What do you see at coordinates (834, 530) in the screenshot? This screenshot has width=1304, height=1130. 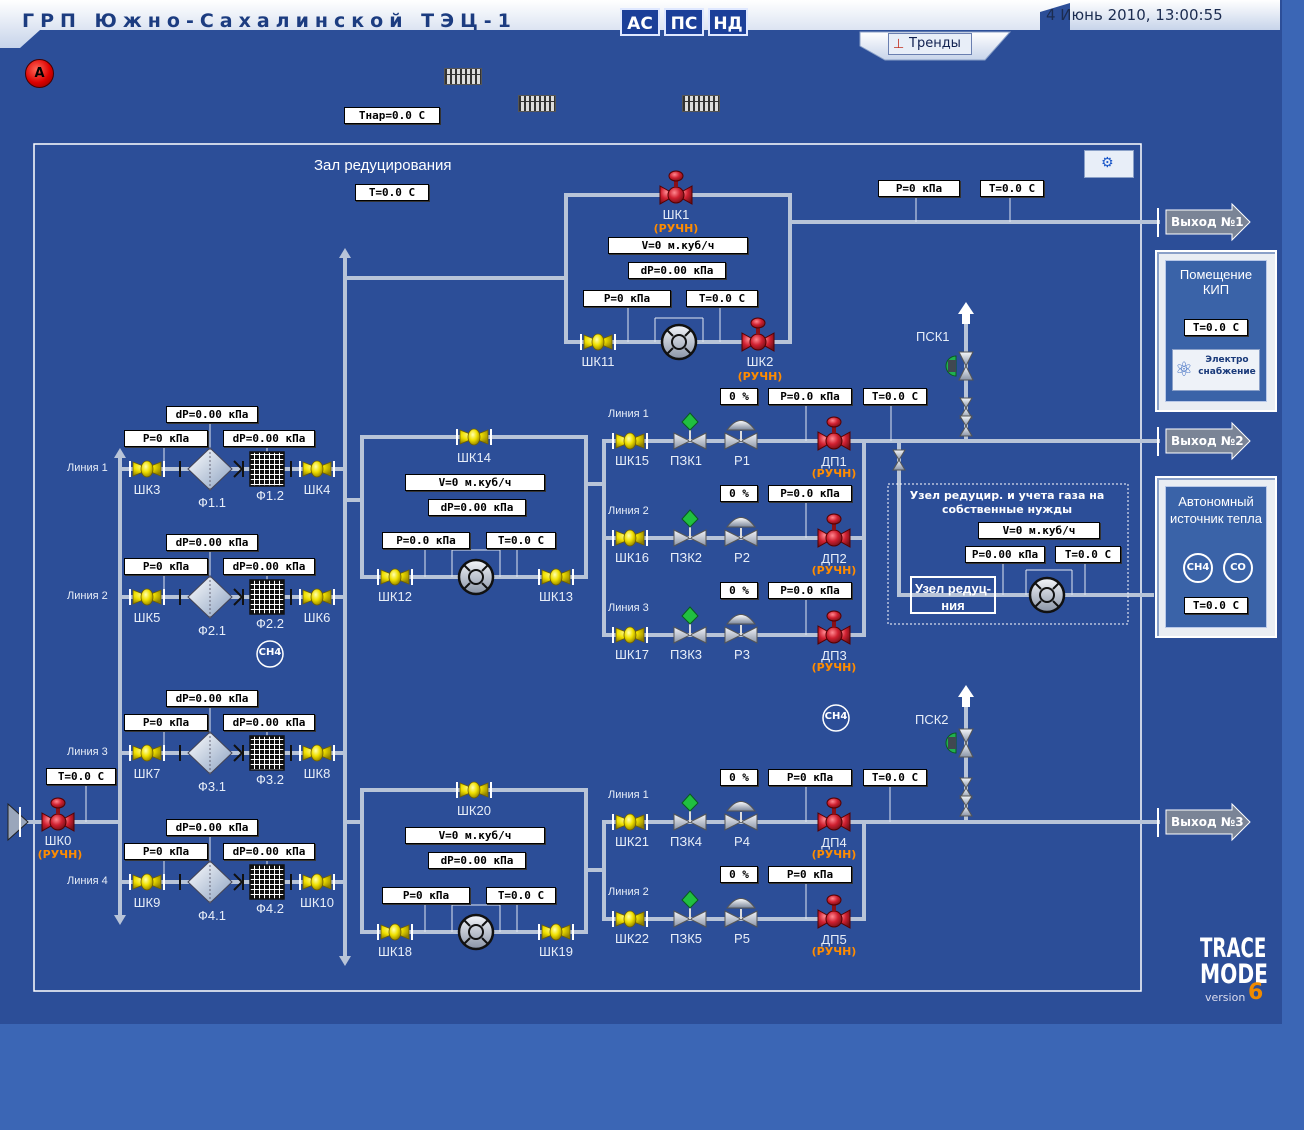 I see `valve-dp2` at bounding box center [834, 530].